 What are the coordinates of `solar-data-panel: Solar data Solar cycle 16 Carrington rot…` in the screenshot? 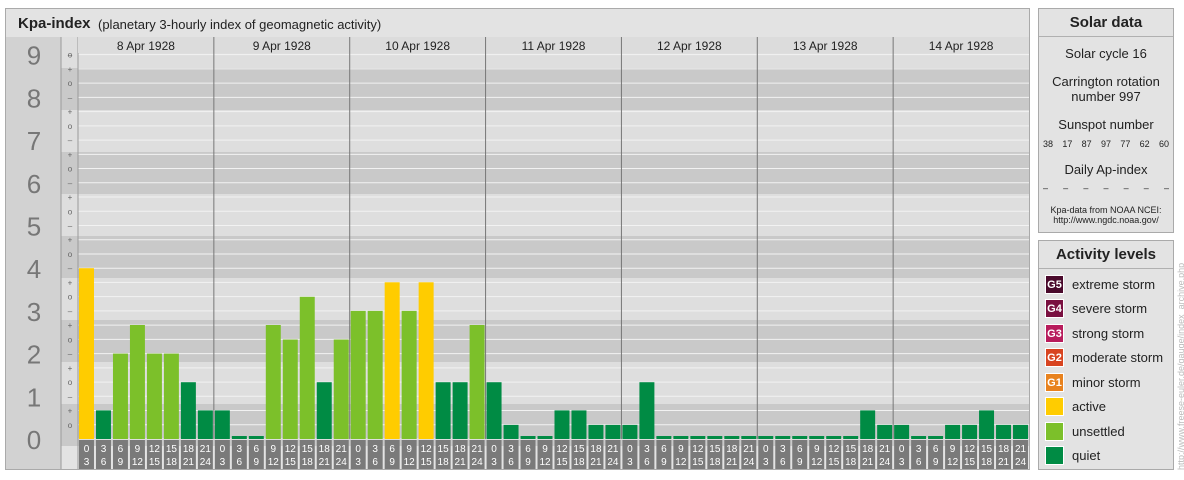 It's located at (1106, 120).